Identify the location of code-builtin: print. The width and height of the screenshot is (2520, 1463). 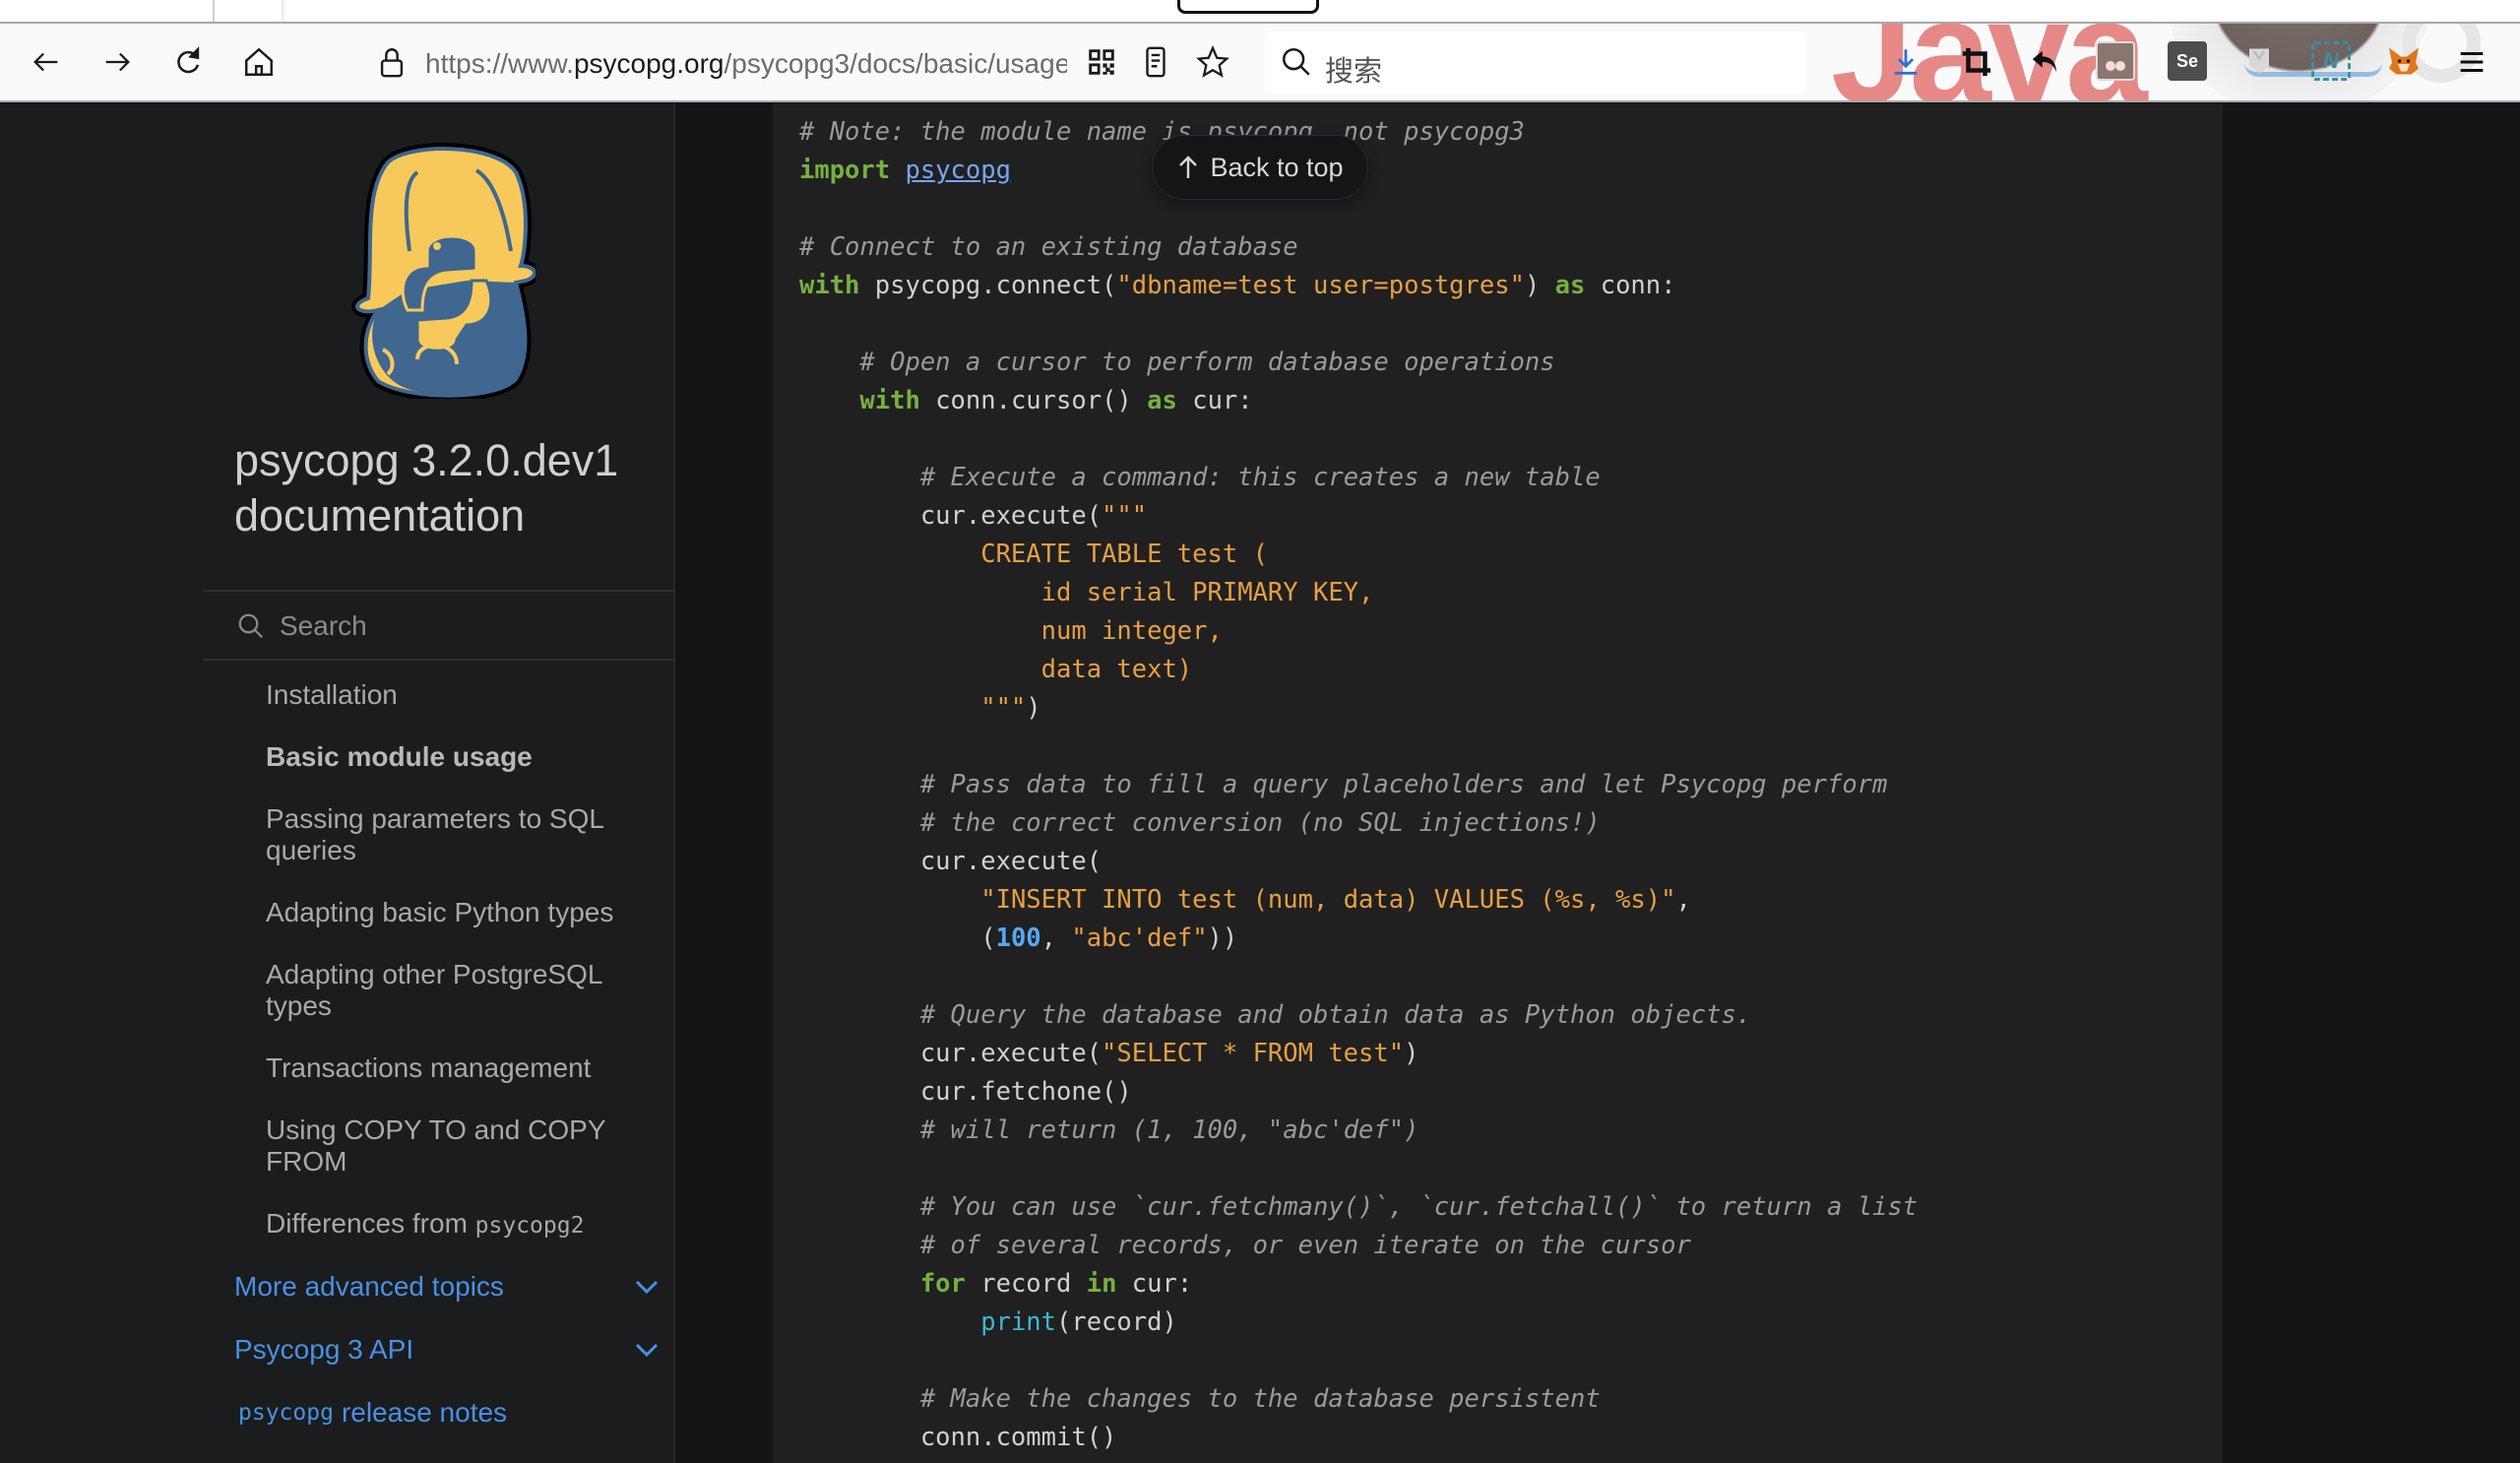
(1018, 1322).